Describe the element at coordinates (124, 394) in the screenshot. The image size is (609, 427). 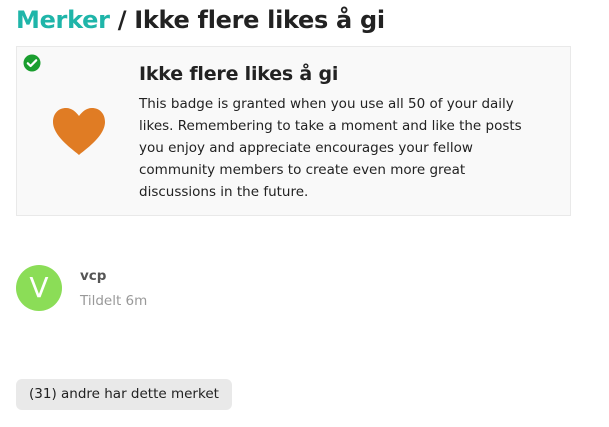
I see `others-with-badge-button: (31) andre har dette merket` at that location.